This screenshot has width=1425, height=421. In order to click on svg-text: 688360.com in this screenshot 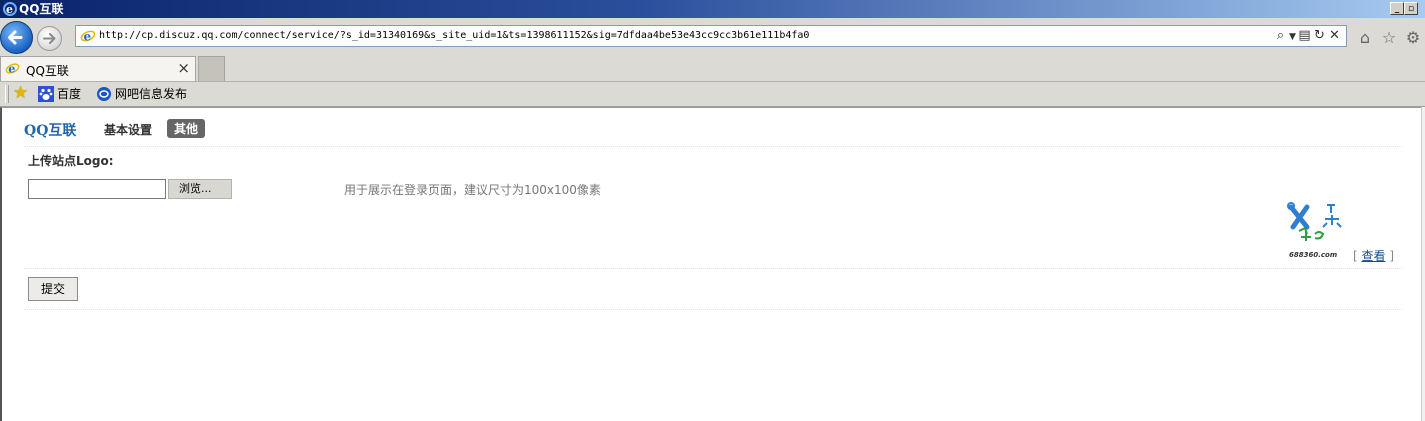, I will do `click(1313, 255)`.